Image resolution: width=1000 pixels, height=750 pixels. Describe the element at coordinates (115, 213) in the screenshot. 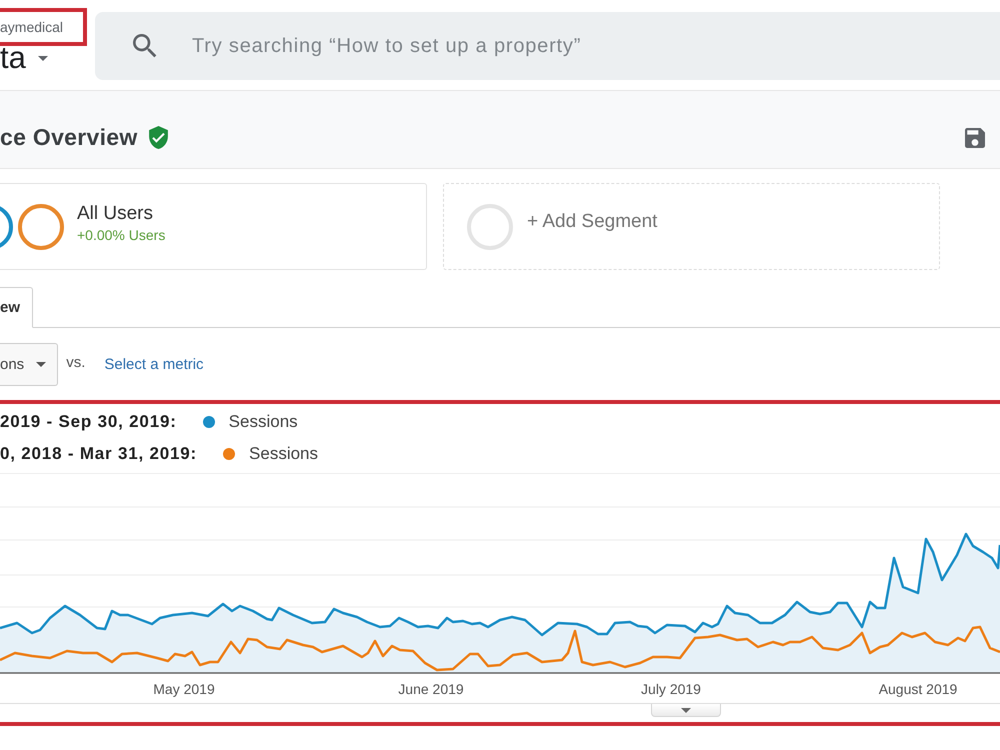

I see `segment-name: All Users` at that location.